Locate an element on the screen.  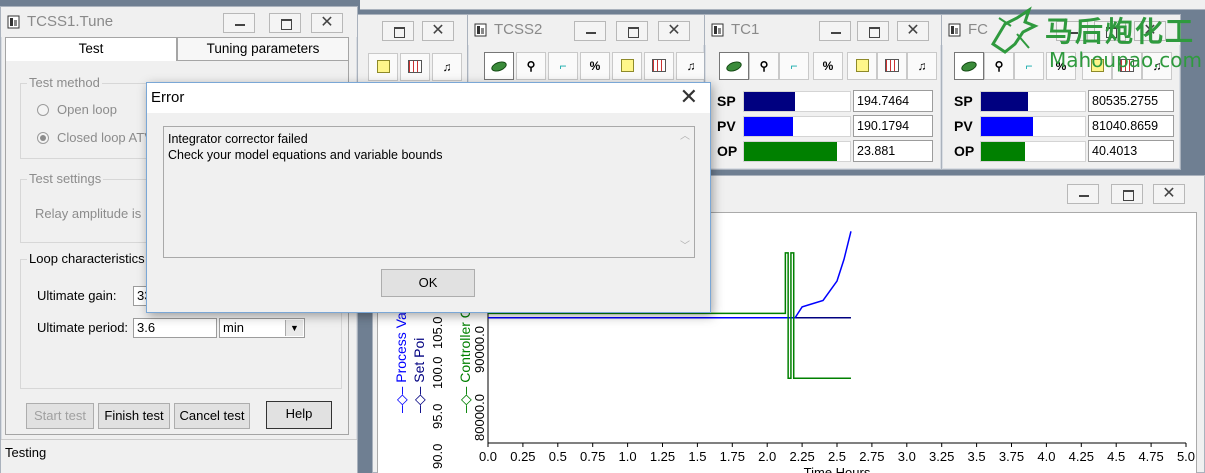
sp-value: 80535.2755 is located at coordinates (1131, 101).